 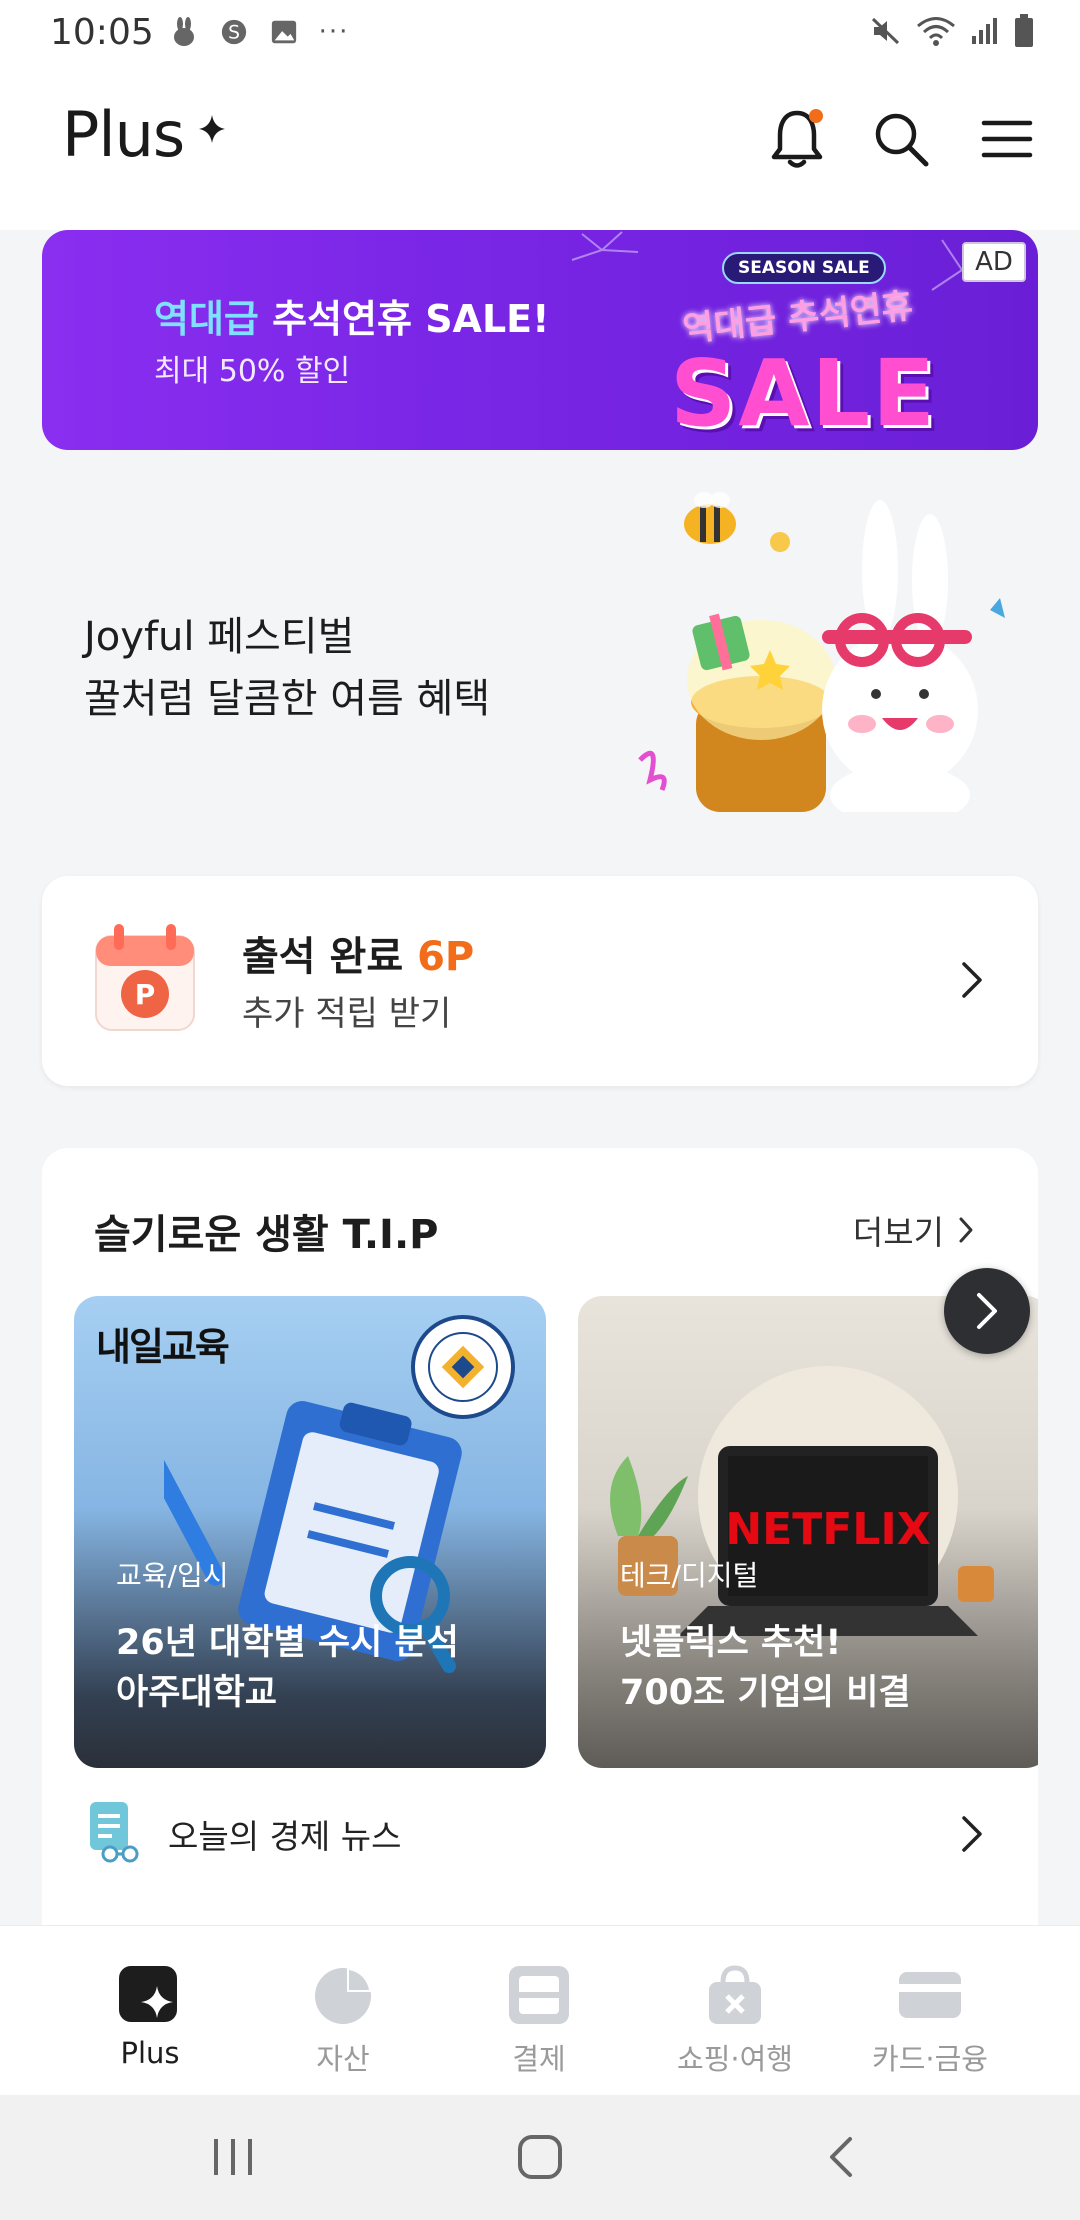 What do you see at coordinates (123, 134) in the screenshot?
I see `app-logo: Plus` at bounding box center [123, 134].